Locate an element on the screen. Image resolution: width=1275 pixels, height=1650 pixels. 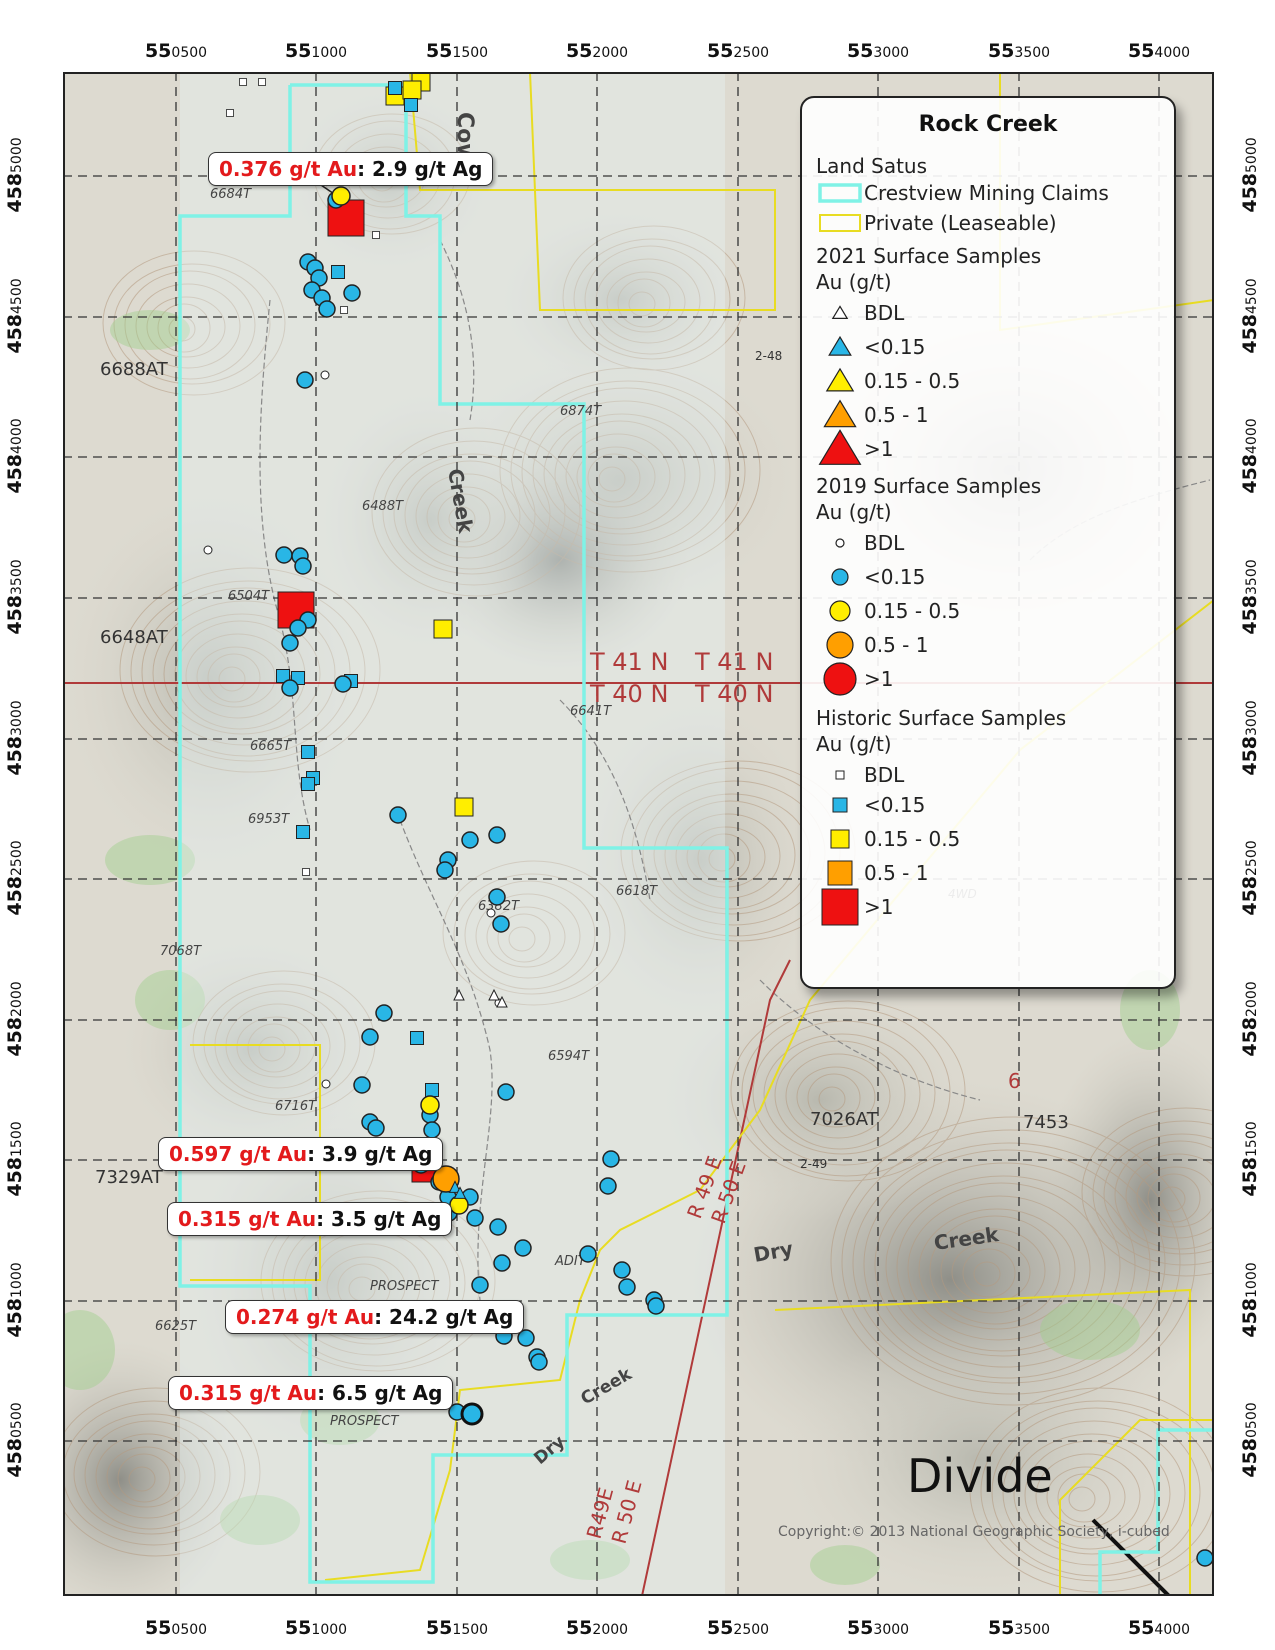
legend-item-2021: BDL is located at coordinates (860, 313).